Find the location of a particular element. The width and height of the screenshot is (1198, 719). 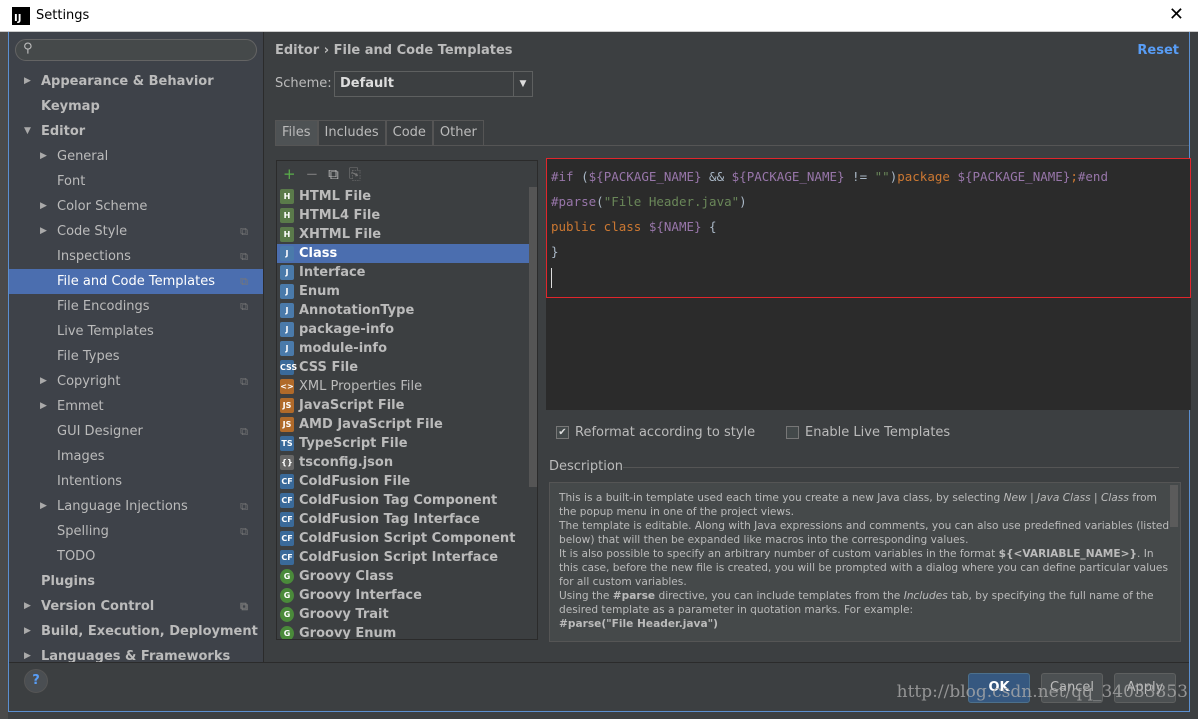

copy-icon: ⧉ is located at coordinates (333, 174).